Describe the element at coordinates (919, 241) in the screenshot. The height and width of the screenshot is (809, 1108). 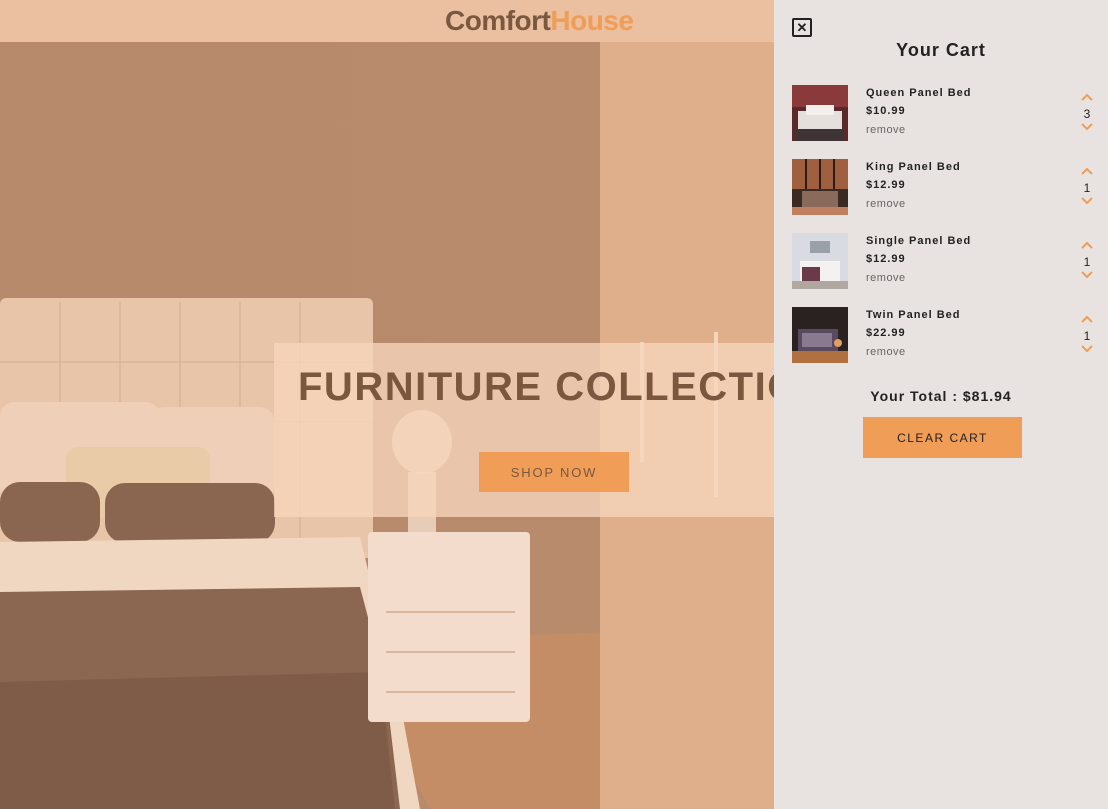
I see `cart-item-name: Single Panel Bed` at that location.